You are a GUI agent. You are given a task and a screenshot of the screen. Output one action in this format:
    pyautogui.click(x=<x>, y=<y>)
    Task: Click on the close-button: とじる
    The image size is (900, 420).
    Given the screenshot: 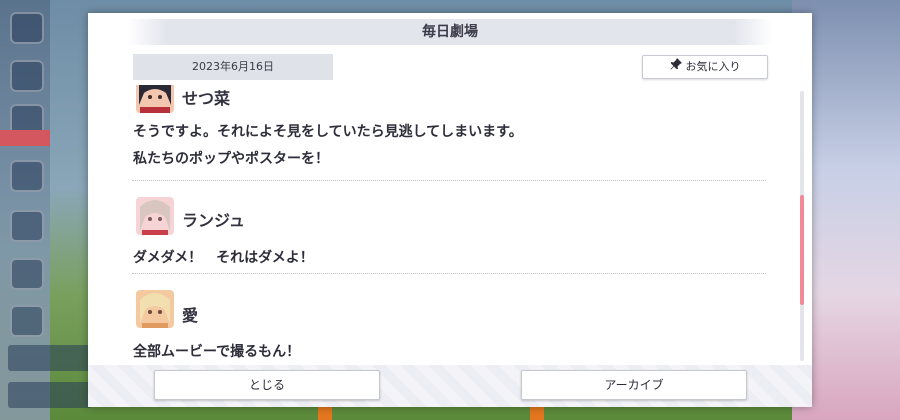 What is the action you would take?
    pyautogui.click(x=267, y=385)
    